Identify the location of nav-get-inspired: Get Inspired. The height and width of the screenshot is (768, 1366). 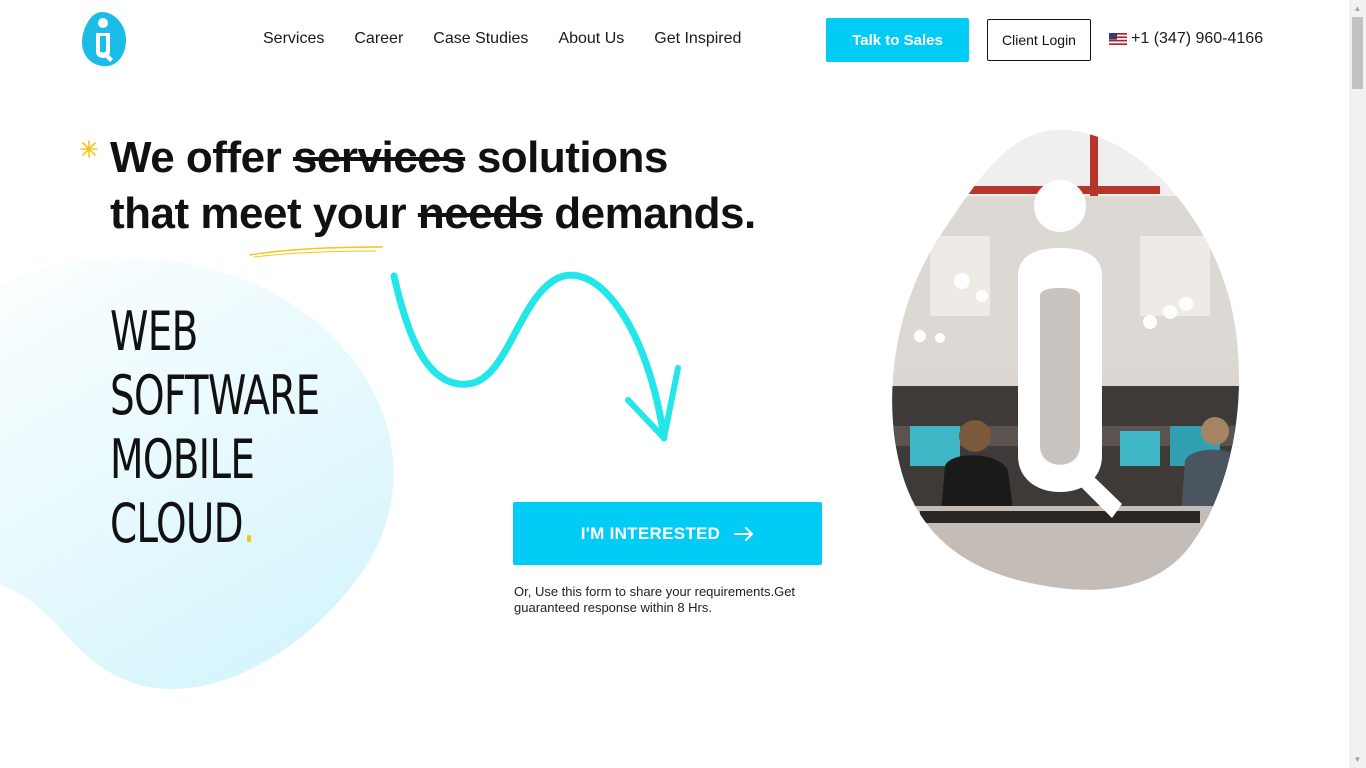
(697, 39).